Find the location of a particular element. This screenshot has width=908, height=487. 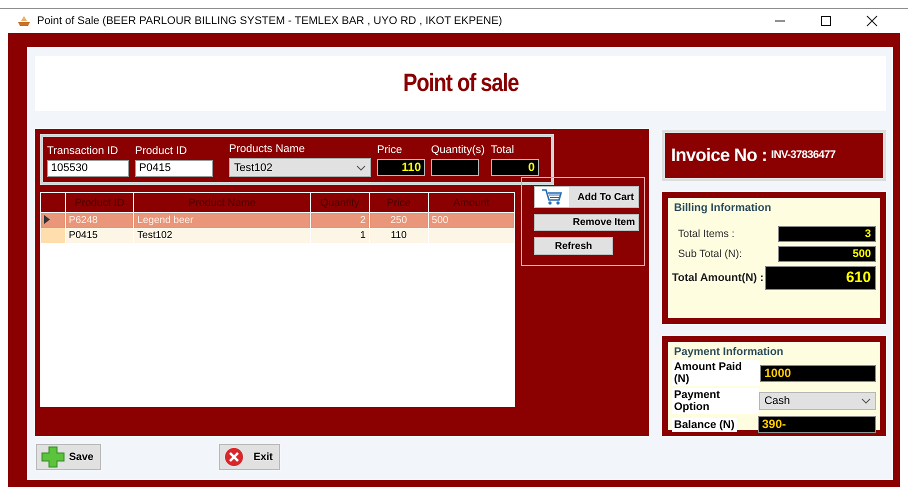

payment-dropdown: Cash is located at coordinates (817, 401).